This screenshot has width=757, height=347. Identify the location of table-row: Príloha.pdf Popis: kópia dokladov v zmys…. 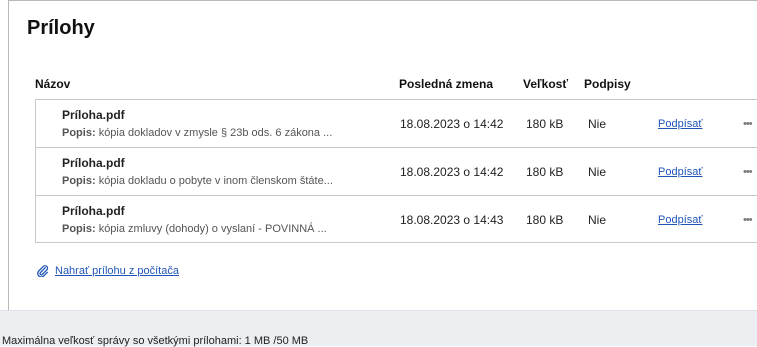
(396, 123).